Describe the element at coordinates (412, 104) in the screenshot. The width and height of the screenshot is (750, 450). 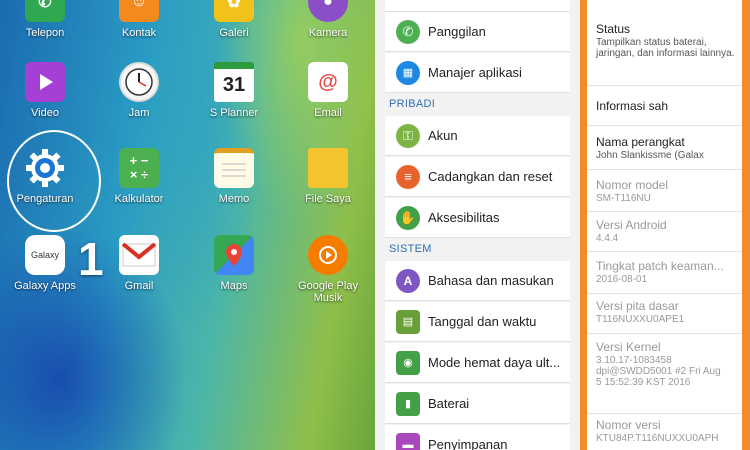
I see `section-header-pribadi: PRIBADI` at that location.